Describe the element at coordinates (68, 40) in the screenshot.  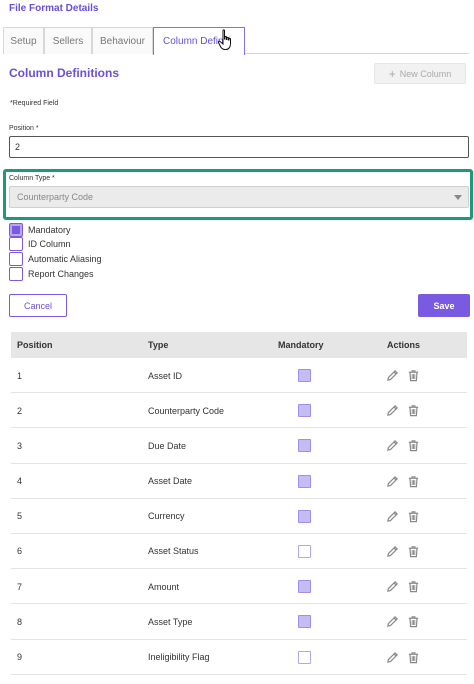
I see `tab-sellers: Sellers` at that location.